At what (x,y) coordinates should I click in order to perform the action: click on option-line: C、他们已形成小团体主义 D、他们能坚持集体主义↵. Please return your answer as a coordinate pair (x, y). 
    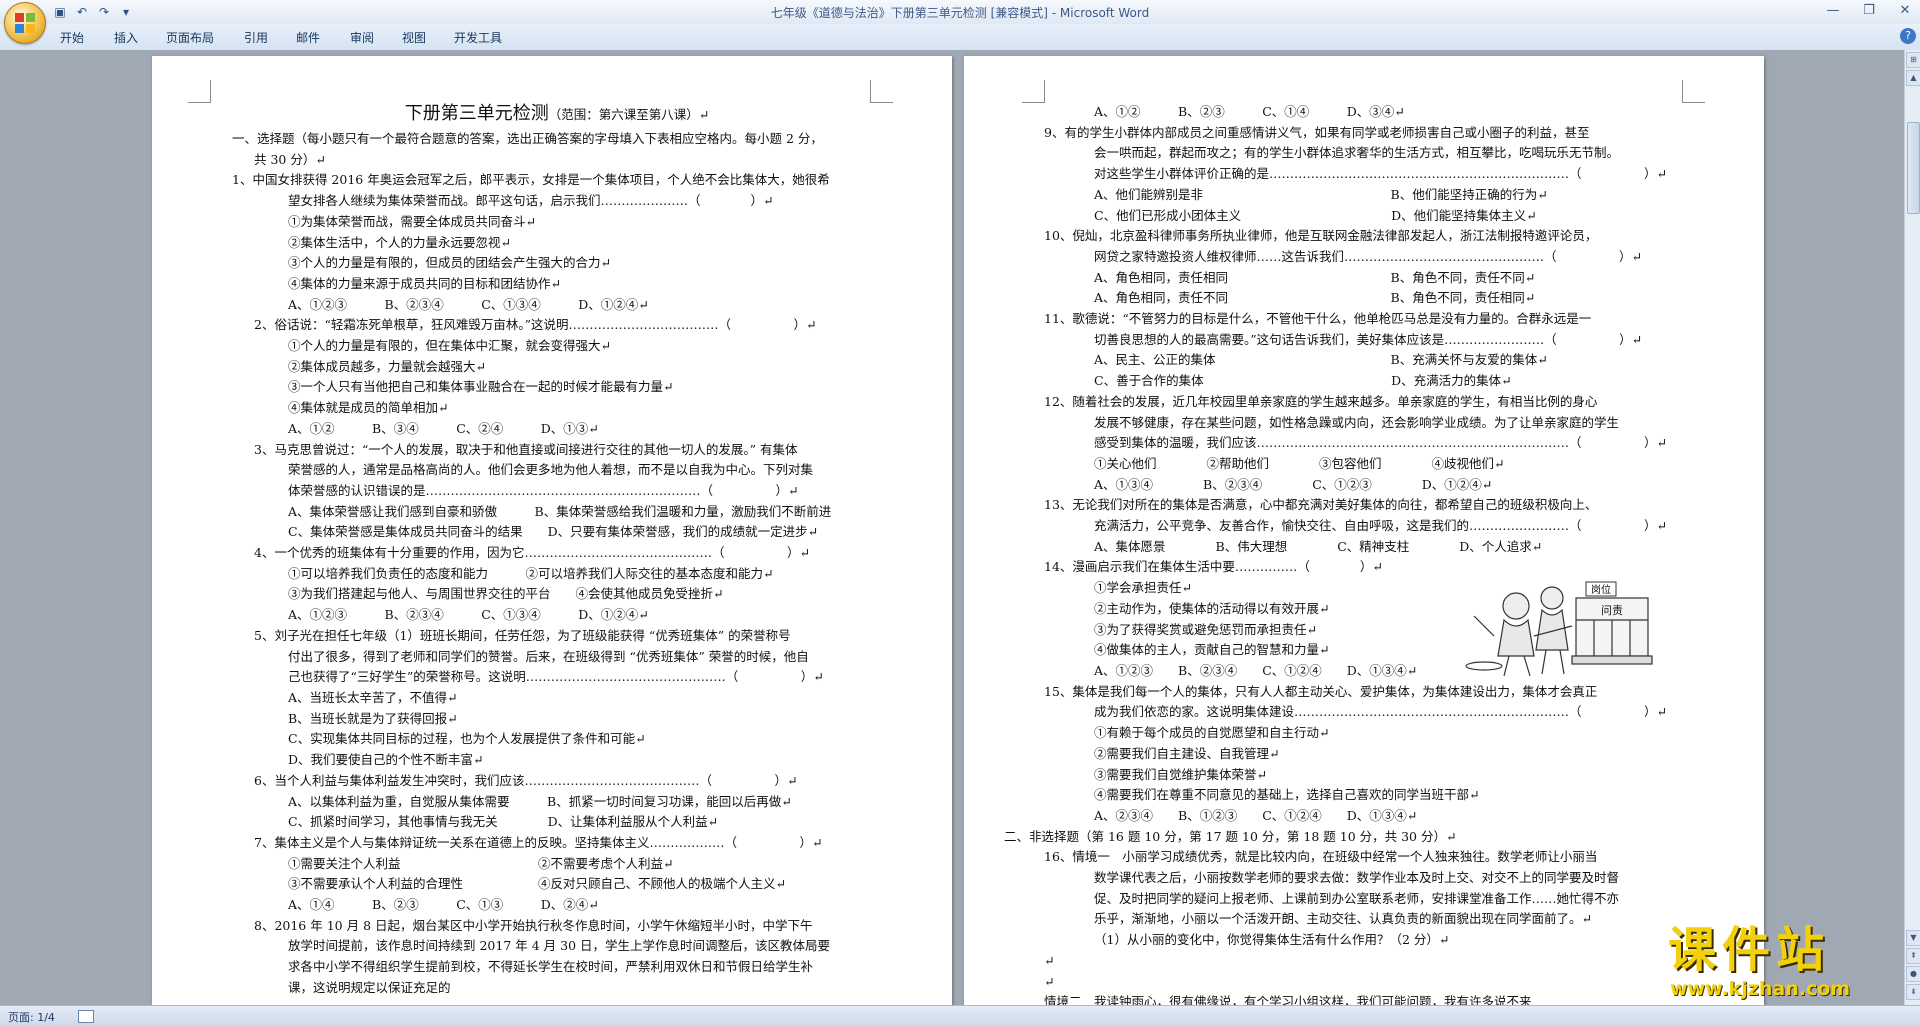
    Looking at the image, I should click on (1315, 215).